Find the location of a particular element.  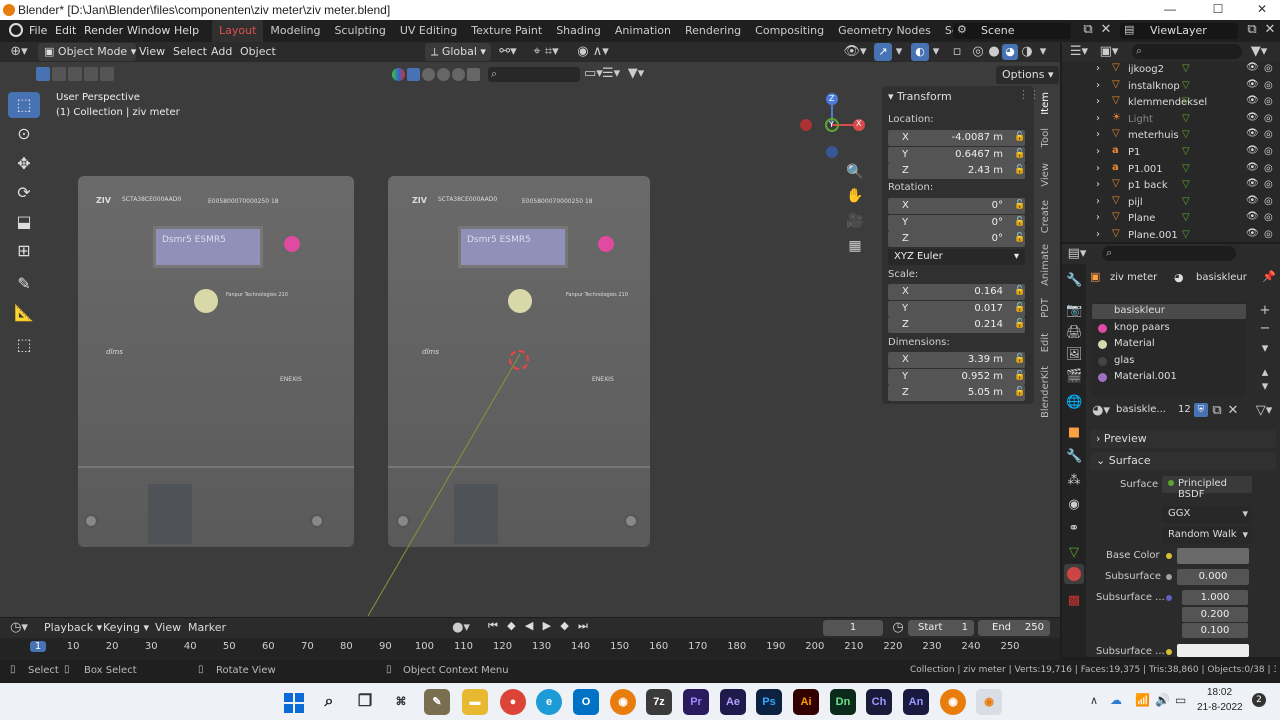

particles-tab-icon: ⁂ is located at coordinates (1074, 481).